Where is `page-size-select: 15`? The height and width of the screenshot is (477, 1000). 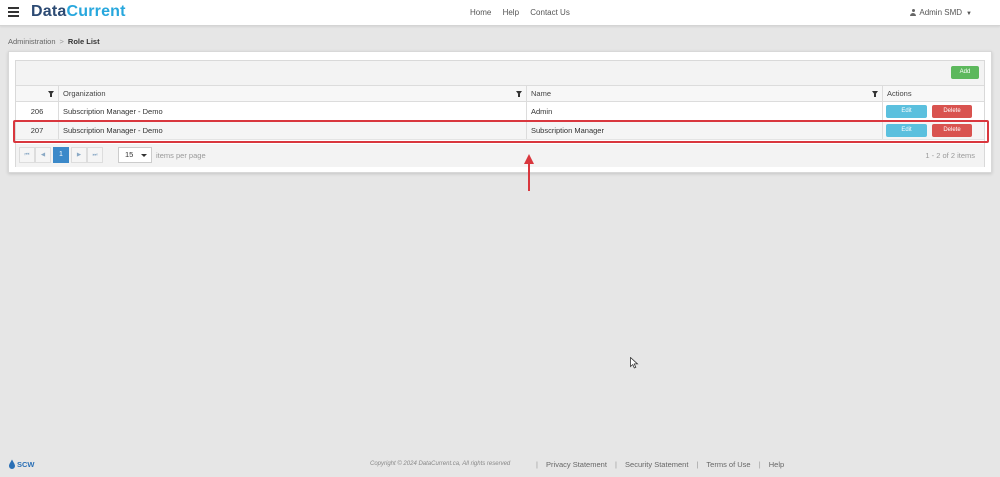 page-size-select: 15 is located at coordinates (135, 155).